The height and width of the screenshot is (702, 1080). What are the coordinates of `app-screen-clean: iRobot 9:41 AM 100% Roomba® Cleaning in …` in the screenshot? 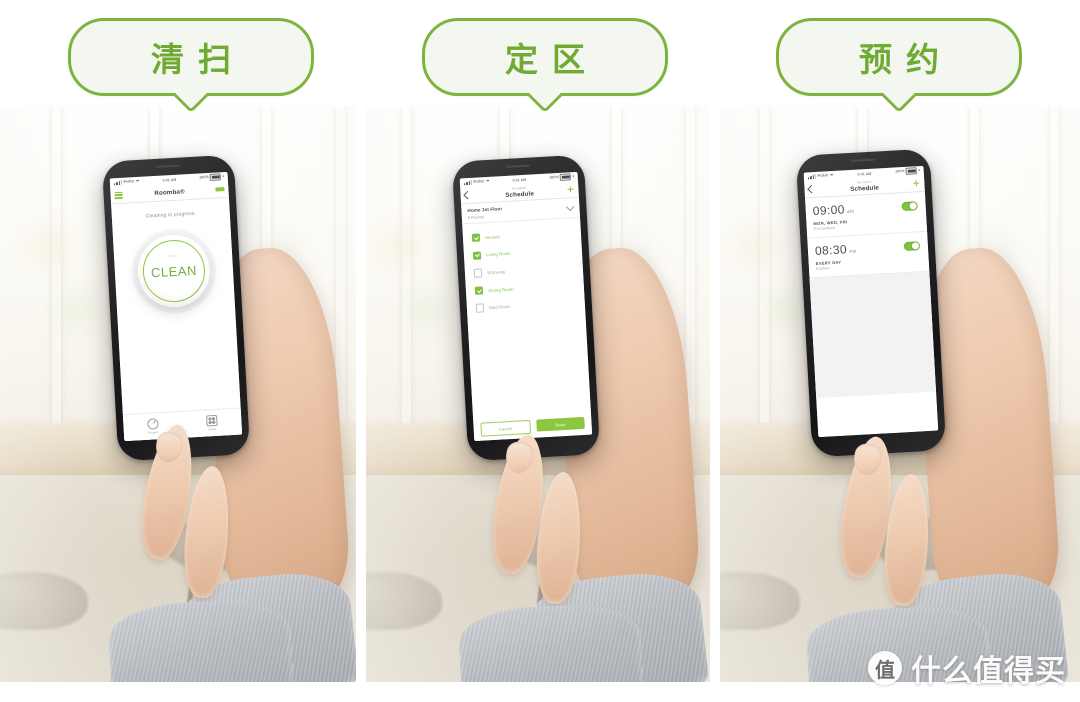 It's located at (176, 306).